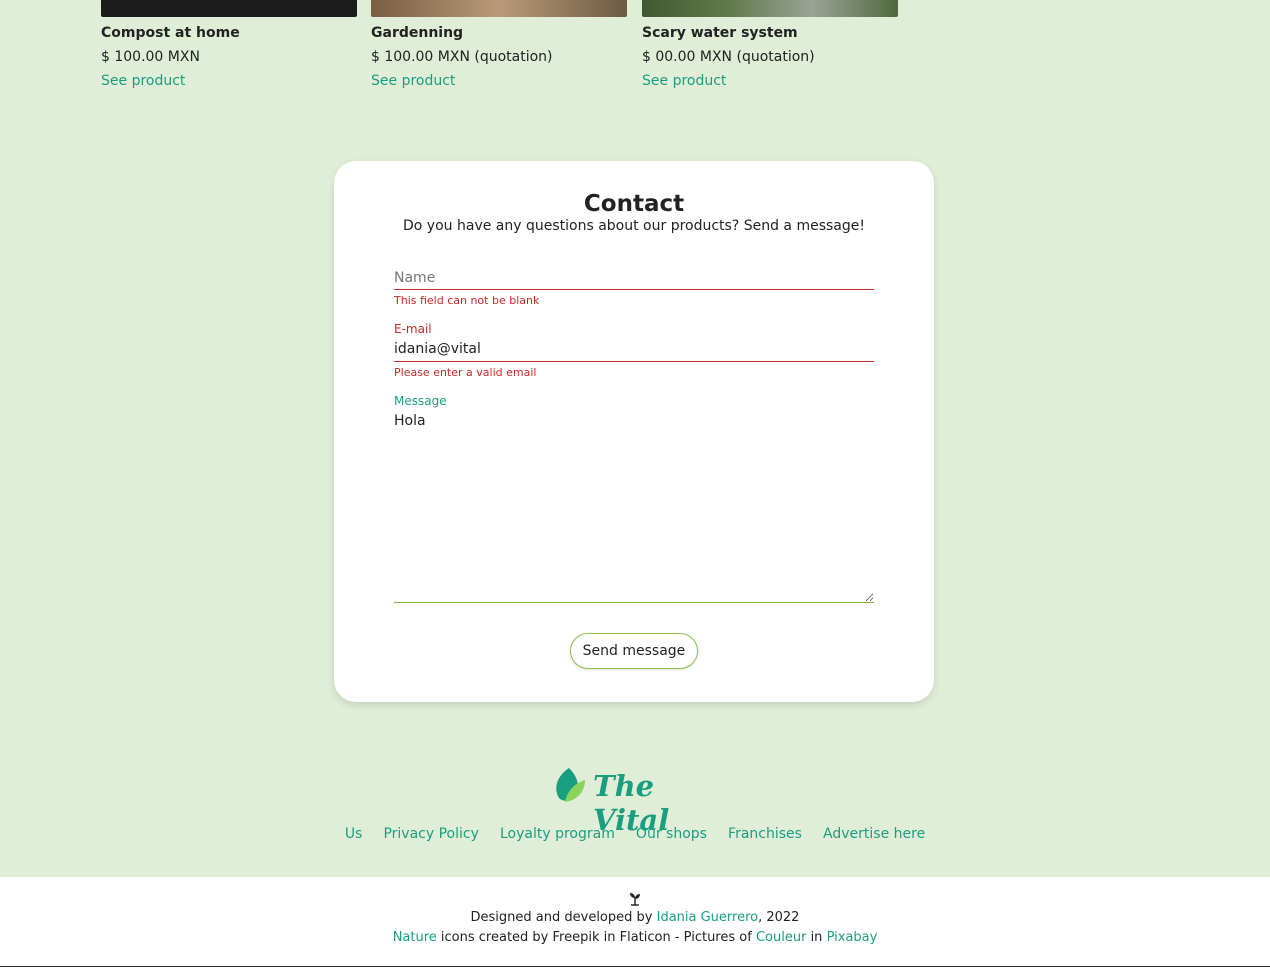  Describe the element at coordinates (671, 834) in the screenshot. I see `footer-link-our-shops: Our shops` at that location.